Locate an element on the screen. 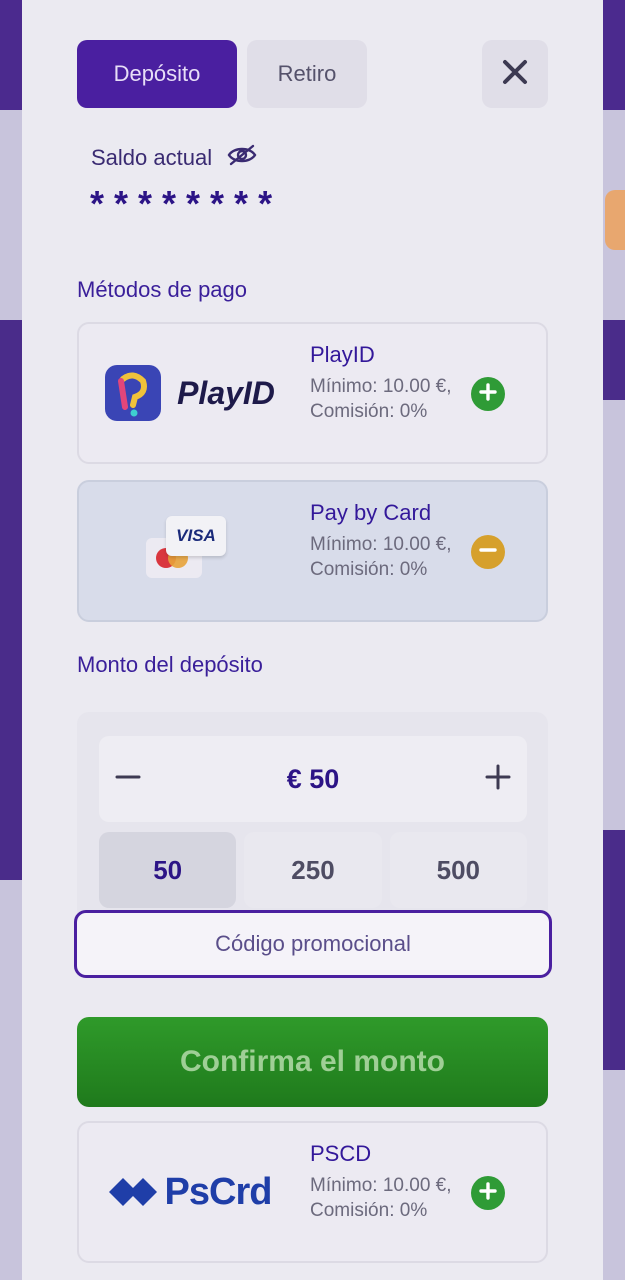 The image size is (625, 1280). deposit-amount-title: Monto del depósito is located at coordinates (170, 664).